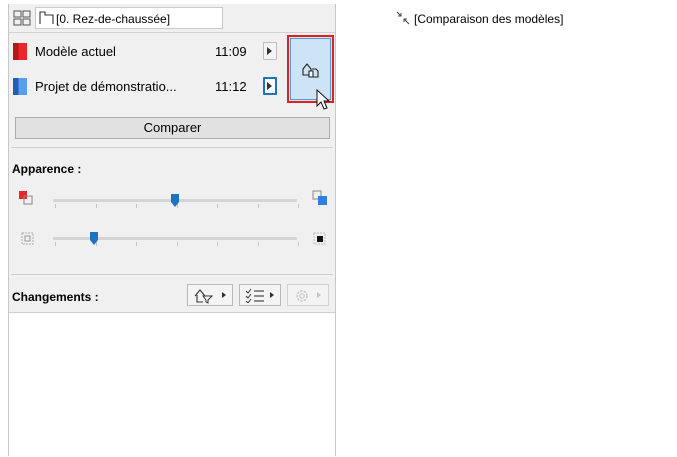  What do you see at coordinates (204, 296) in the screenshot?
I see `shape-filter-icon` at bounding box center [204, 296].